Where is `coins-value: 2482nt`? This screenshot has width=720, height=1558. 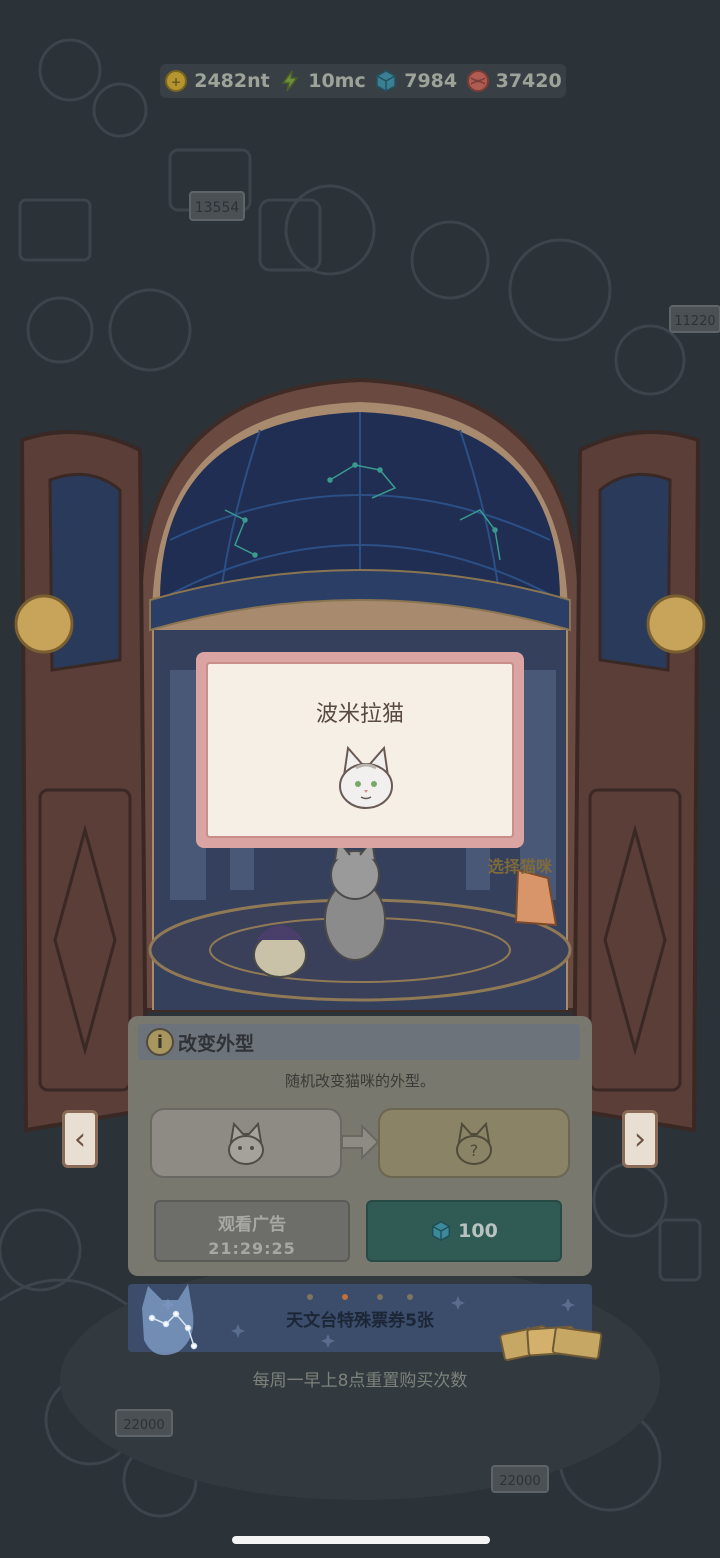
coins-value: 2482nt is located at coordinates (232, 81).